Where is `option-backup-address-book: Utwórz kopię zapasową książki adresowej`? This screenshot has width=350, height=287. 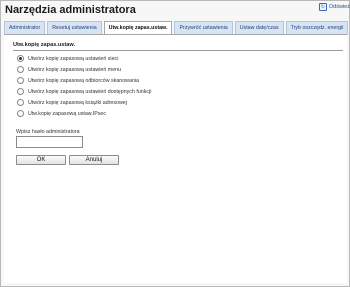
option-backup-address-book: Utwórz kopię zapasową książki adresowej is located at coordinates (72, 102).